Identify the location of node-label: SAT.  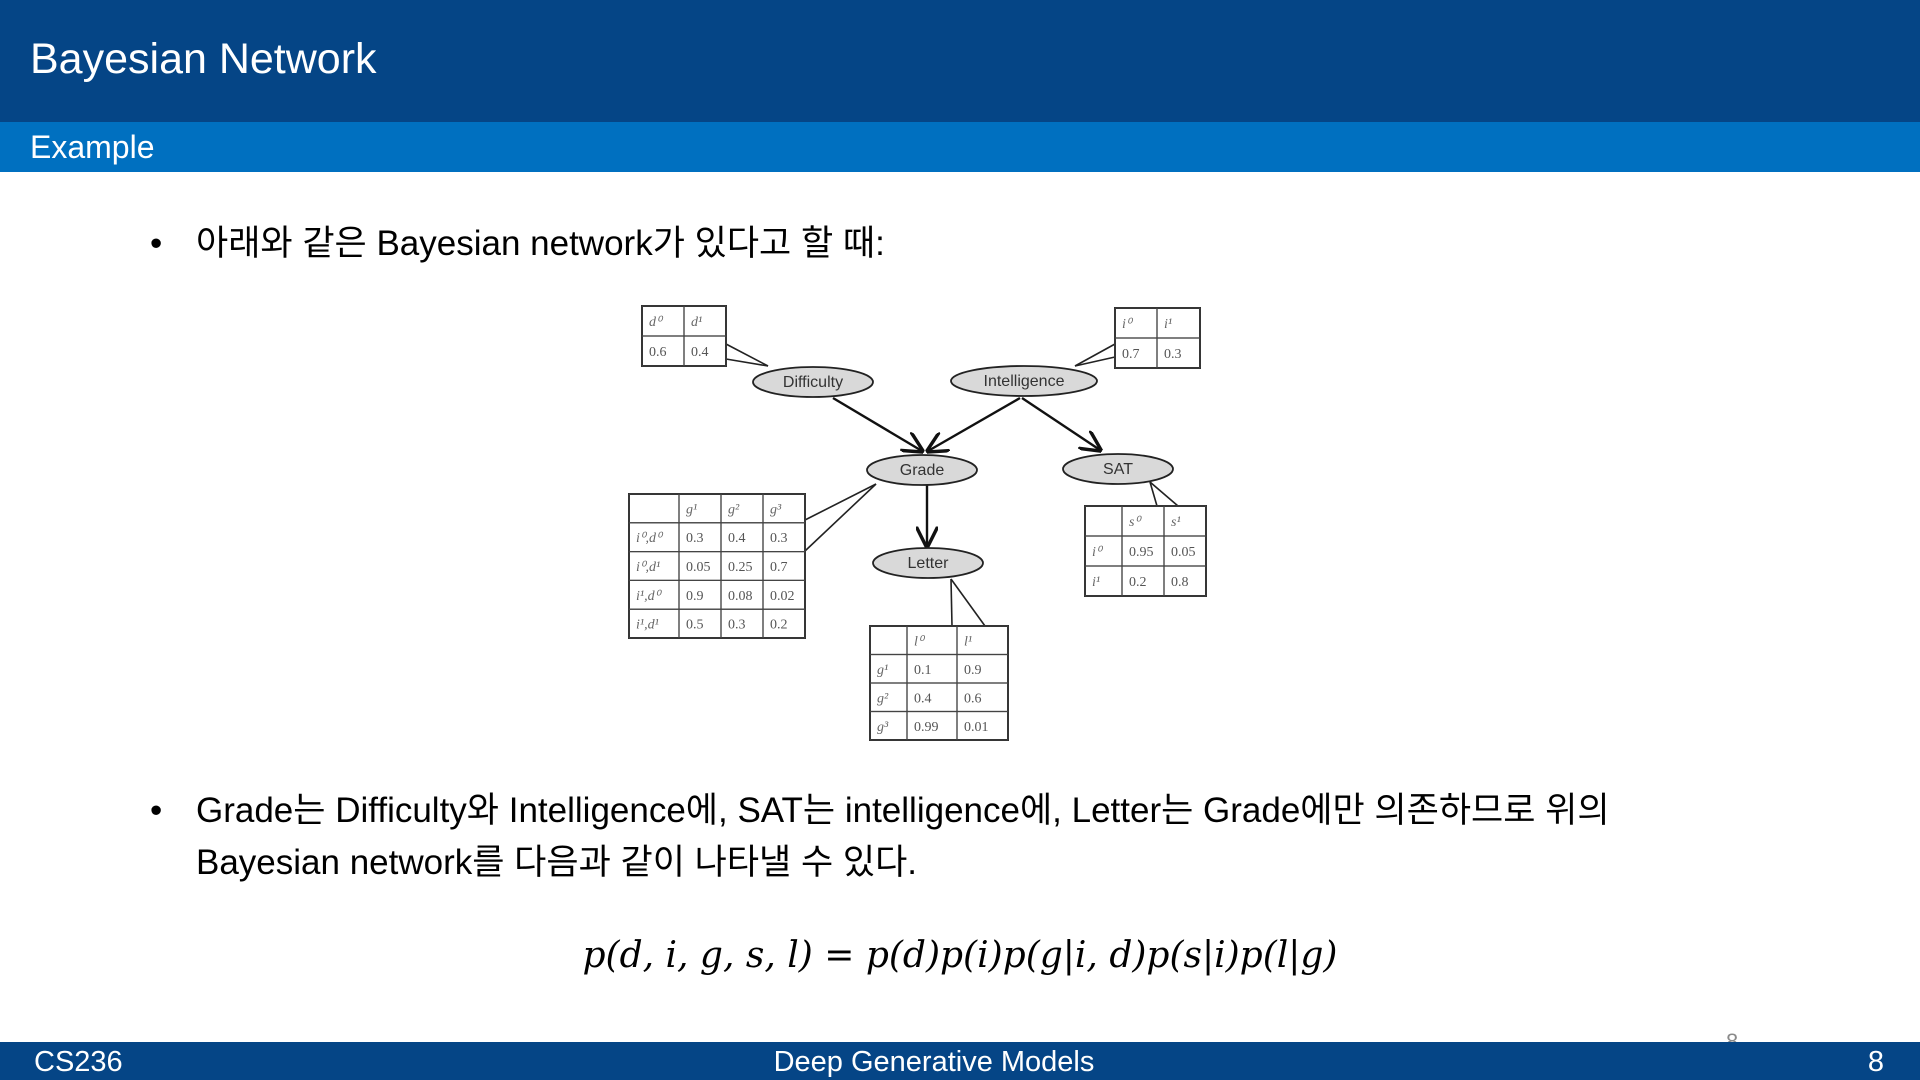
(1118, 469).